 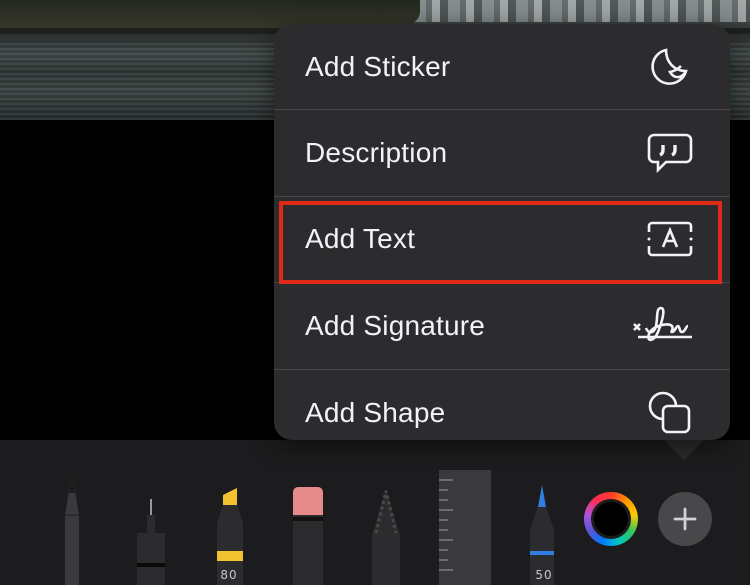 What do you see at coordinates (360, 239) in the screenshot?
I see `menu-item-label: Add Text` at bounding box center [360, 239].